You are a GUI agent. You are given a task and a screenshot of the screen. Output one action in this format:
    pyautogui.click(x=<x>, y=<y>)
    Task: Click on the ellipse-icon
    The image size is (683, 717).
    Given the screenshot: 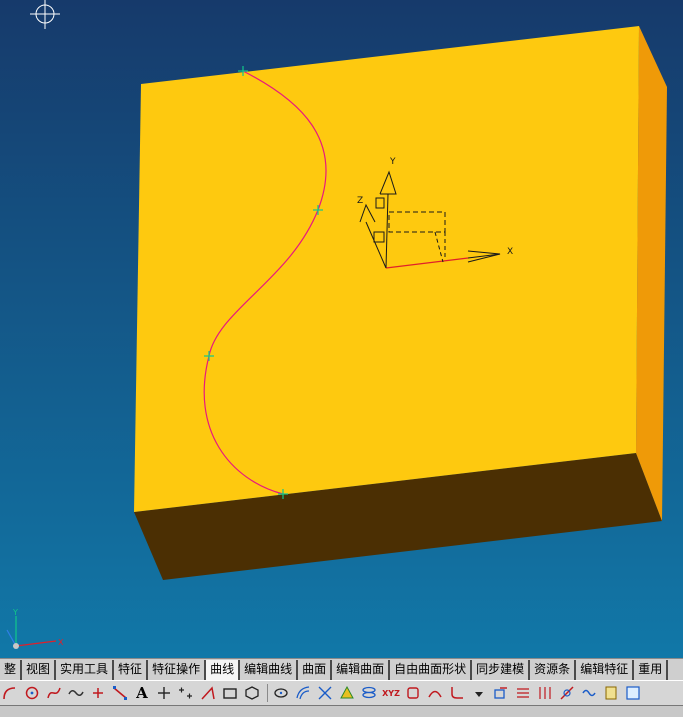 What is the action you would take?
    pyautogui.click(x=281, y=693)
    